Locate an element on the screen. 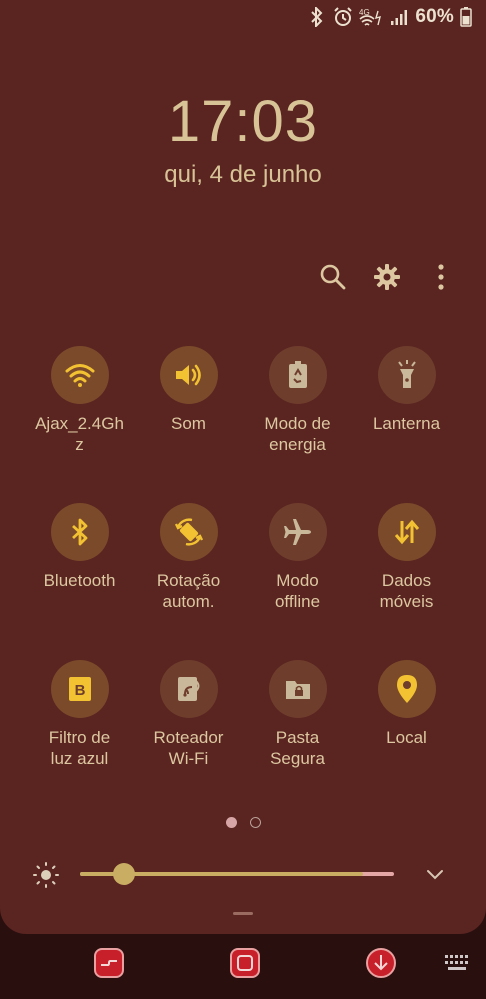 This screenshot has height=999, width=486. tile-label: Filtro de luz azul is located at coordinates (79, 748).